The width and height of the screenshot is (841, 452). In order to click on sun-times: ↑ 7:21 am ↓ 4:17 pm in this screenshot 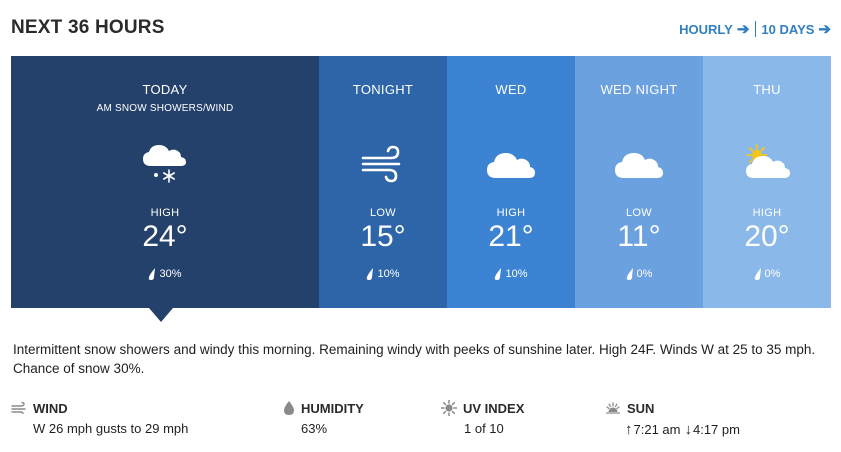, I will do `click(672, 429)`.